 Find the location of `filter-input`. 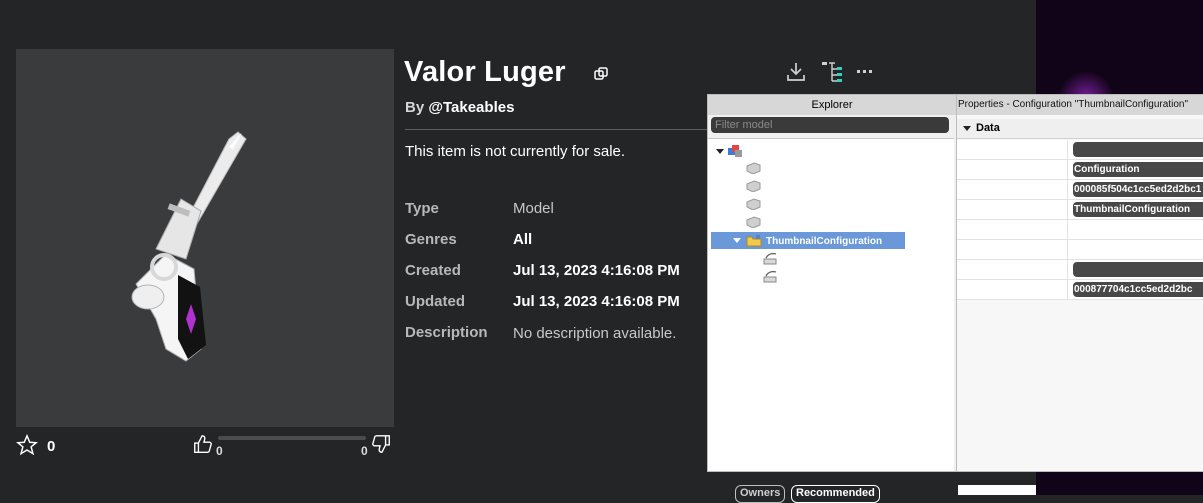

filter-input is located at coordinates (830, 125).